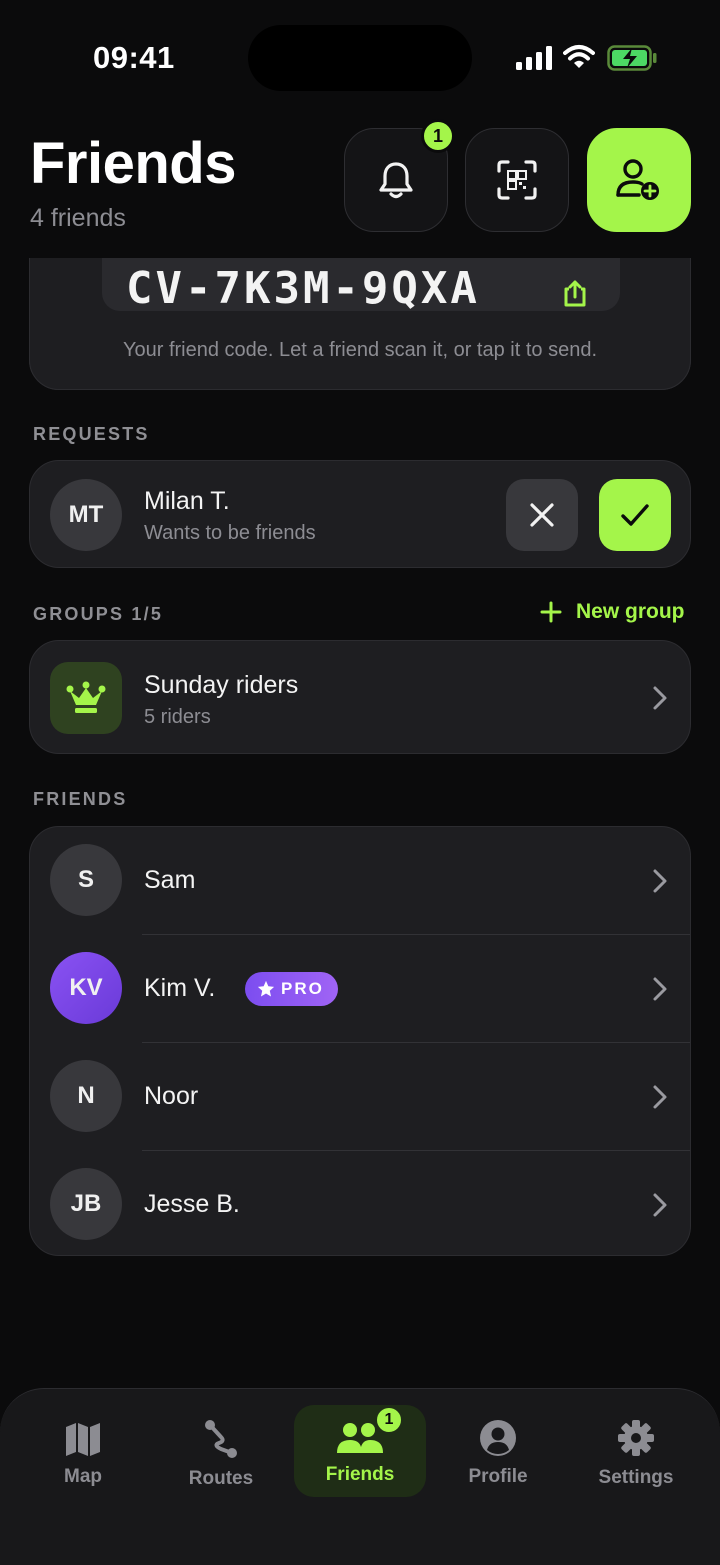 This screenshot has height=1565, width=720. I want to click on friend-code-button: CV-7K3M-9QXA, so click(361, 286).